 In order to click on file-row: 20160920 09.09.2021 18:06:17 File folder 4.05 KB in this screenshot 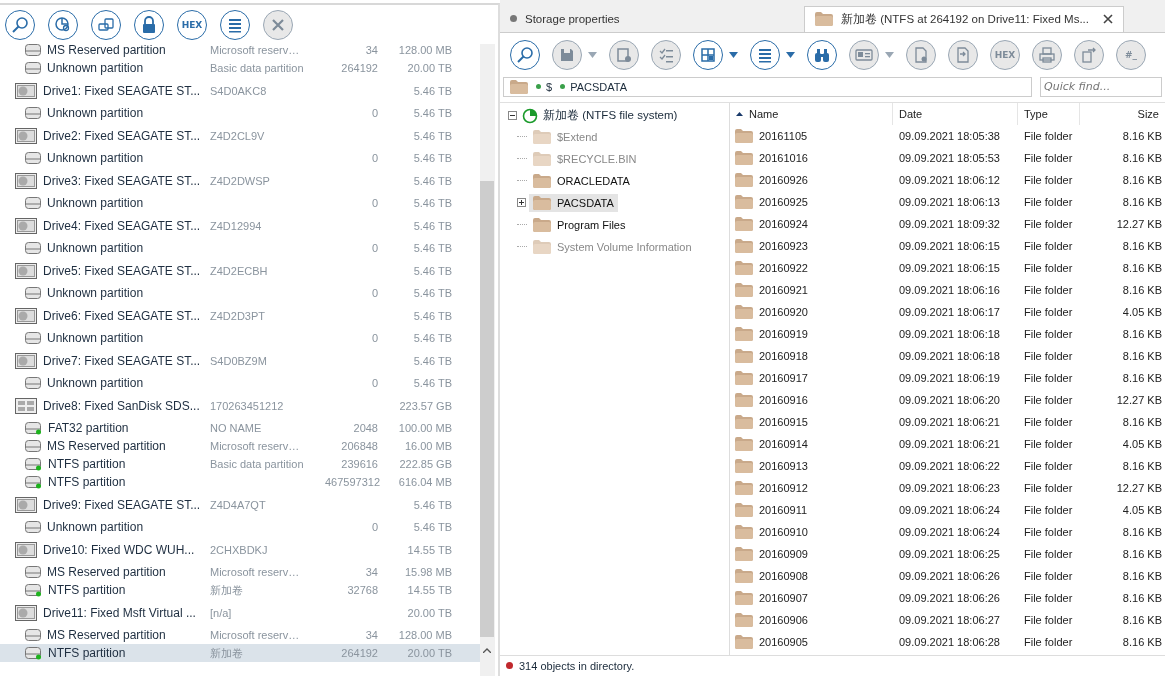, I will do `click(947, 311)`.